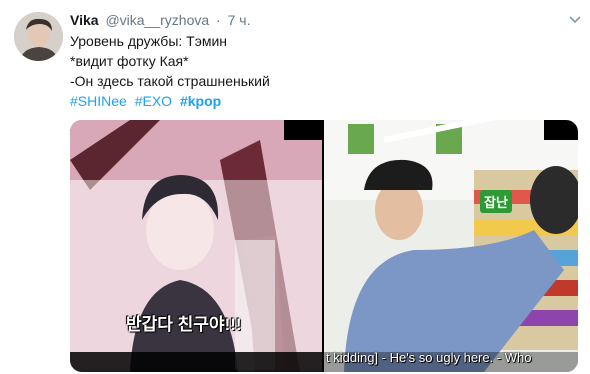 The height and width of the screenshot is (374, 590). What do you see at coordinates (429, 357) in the screenshot?
I see `video-subtitle: t kidding] - He's so ugly here. - Who` at bounding box center [429, 357].